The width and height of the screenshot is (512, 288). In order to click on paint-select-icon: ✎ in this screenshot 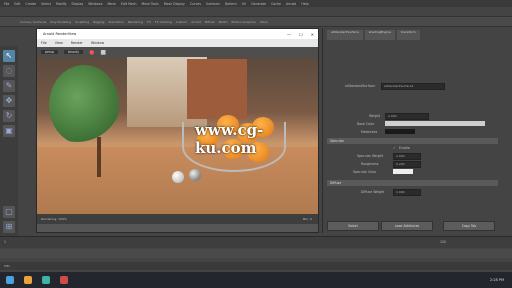, I will do `click(9, 86)`.